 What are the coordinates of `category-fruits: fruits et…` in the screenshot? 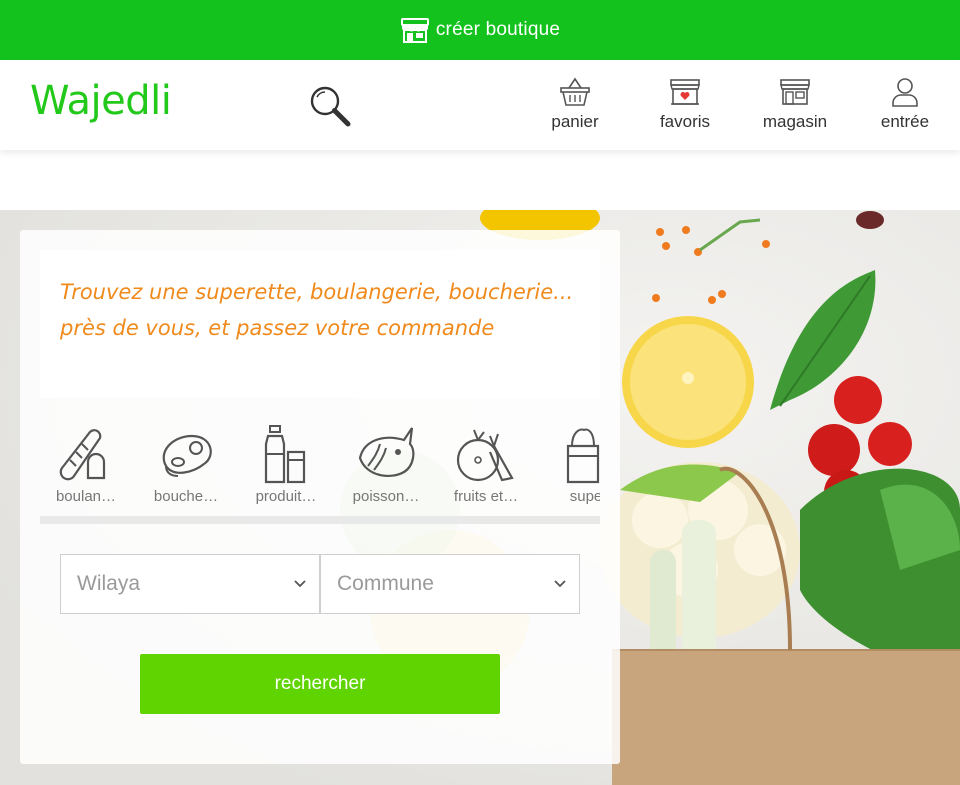 It's located at (486, 466).